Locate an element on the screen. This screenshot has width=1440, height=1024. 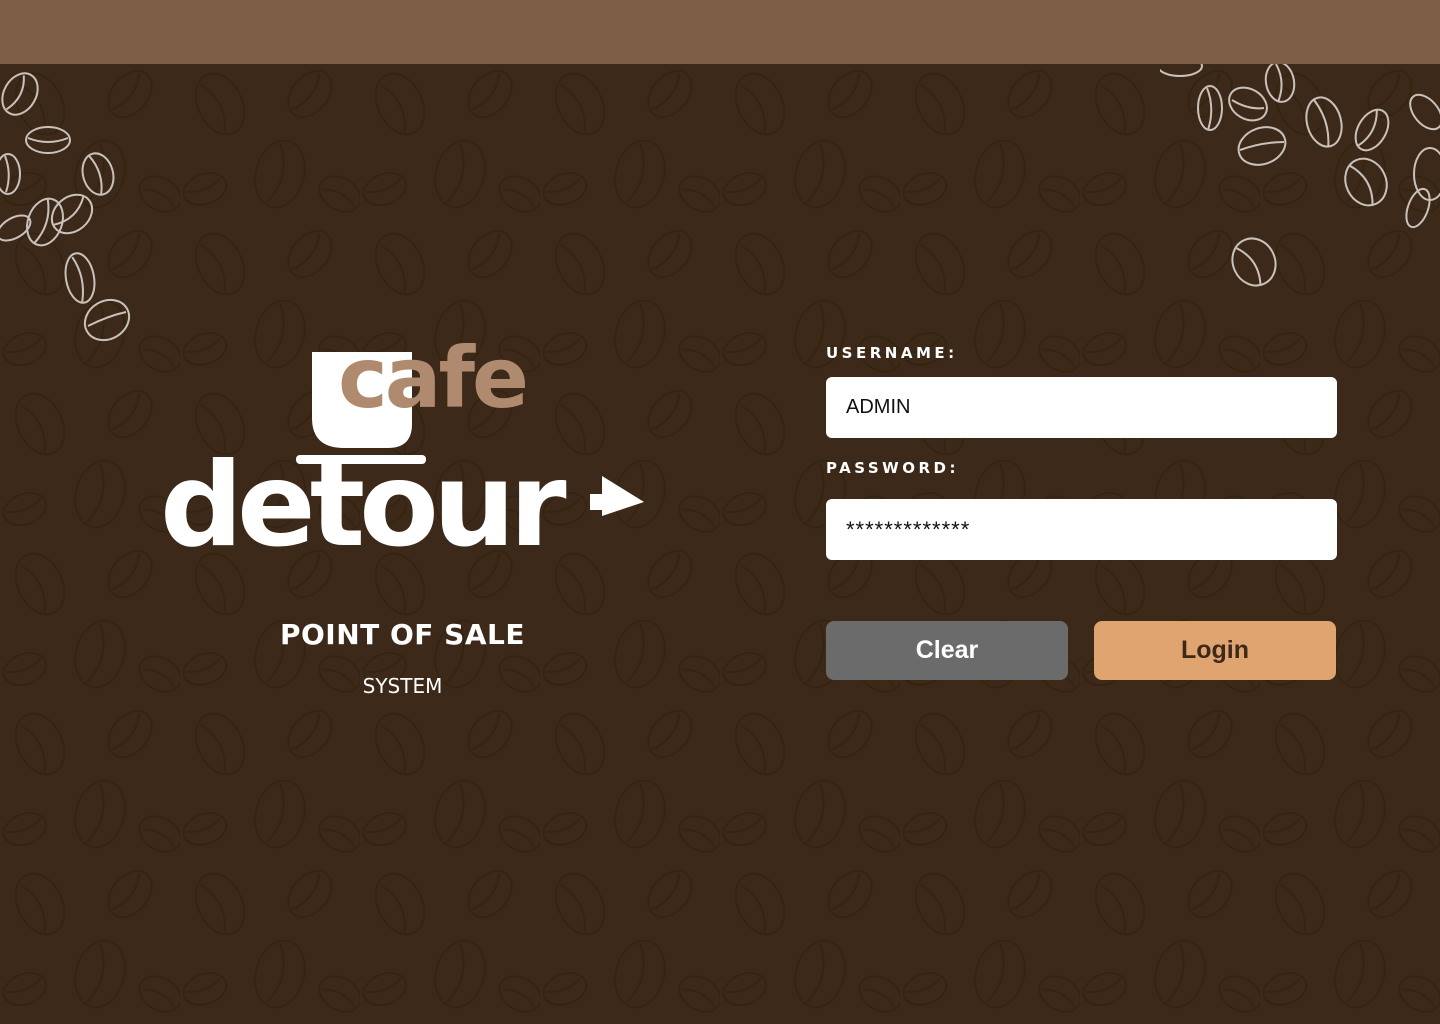
username-field is located at coordinates (1081, 407).